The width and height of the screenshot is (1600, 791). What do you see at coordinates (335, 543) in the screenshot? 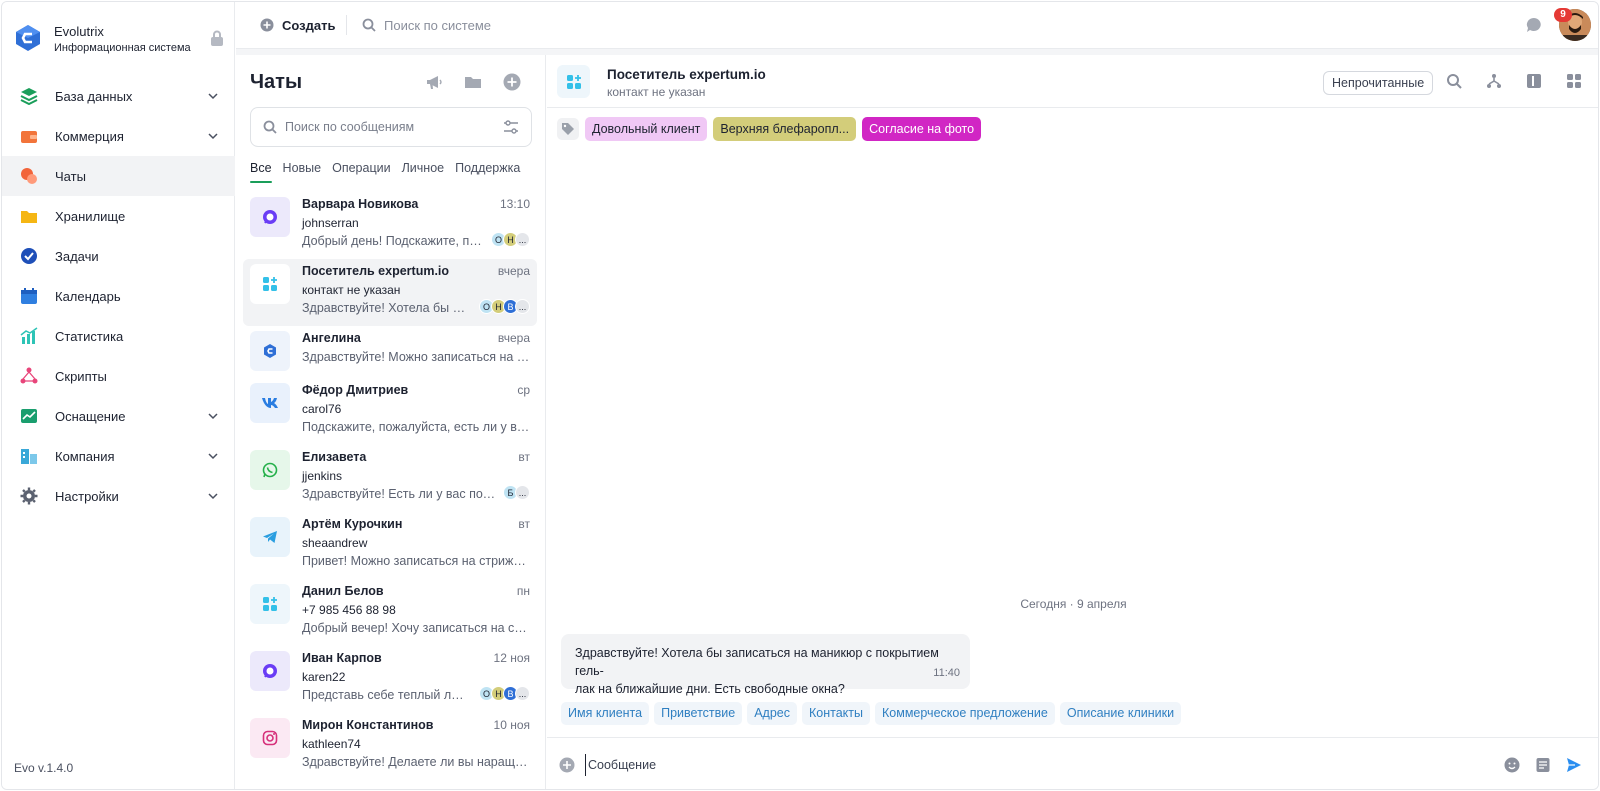
I see `chat-contact: sheaandrew` at bounding box center [335, 543].